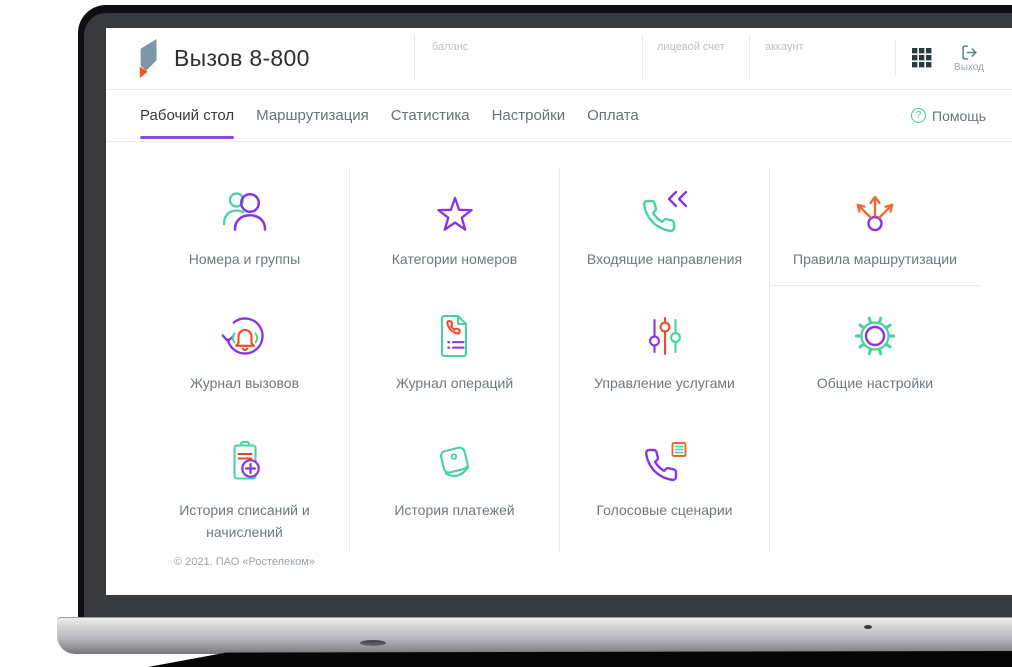 Image resolution: width=1012 pixels, height=667 pixels. Describe the element at coordinates (244, 383) in the screenshot. I see `tile-label: Журнал вызовов` at that location.